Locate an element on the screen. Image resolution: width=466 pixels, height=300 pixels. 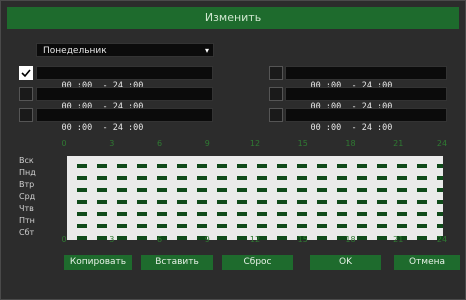
period3-checkbox is located at coordinates (26, 115).